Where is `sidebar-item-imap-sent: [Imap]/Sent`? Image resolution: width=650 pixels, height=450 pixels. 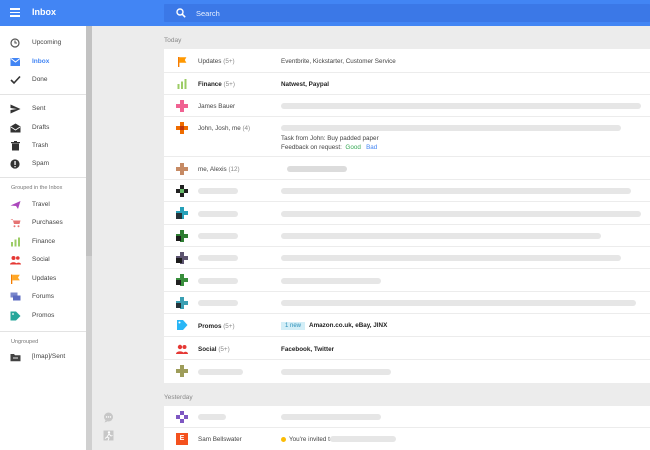
sidebar-item-imap-sent: [Imap]/Sent is located at coordinates (43, 357).